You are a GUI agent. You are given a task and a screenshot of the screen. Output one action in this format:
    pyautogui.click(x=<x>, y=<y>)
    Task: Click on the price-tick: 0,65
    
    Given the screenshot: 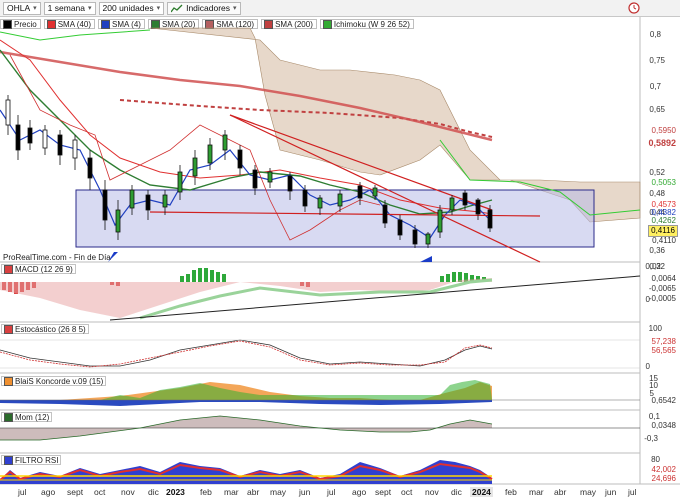 What is the action you would take?
    pyautogui.click(x=657, y=109)
    